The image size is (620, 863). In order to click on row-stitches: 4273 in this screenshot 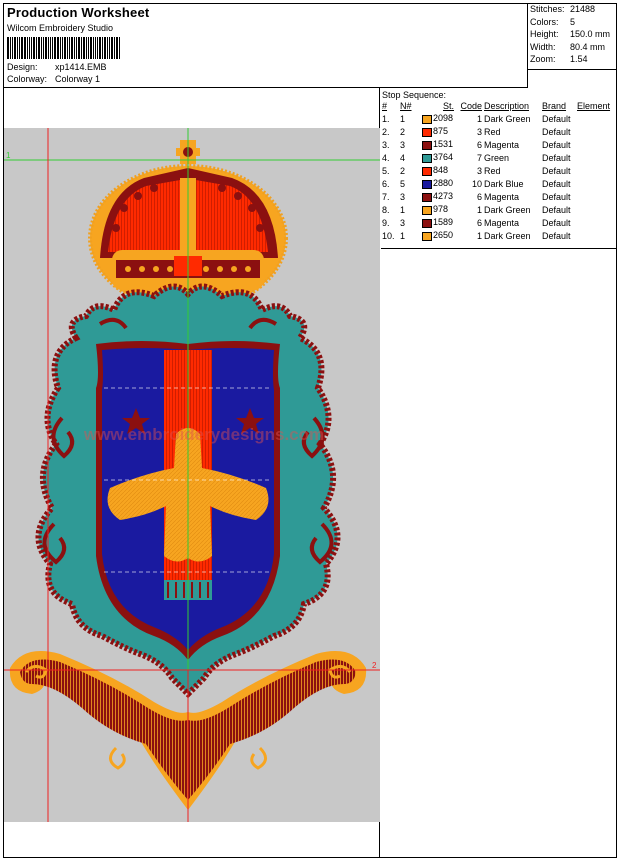, I will do `click(439, 196)`.